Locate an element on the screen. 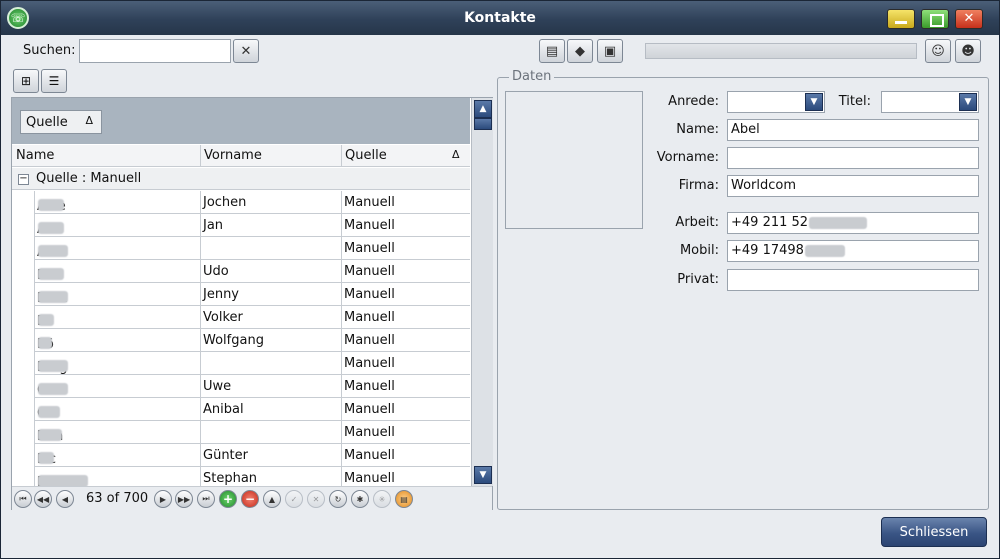  last-record-button: ⏭ is located at coordinates (206, 499).